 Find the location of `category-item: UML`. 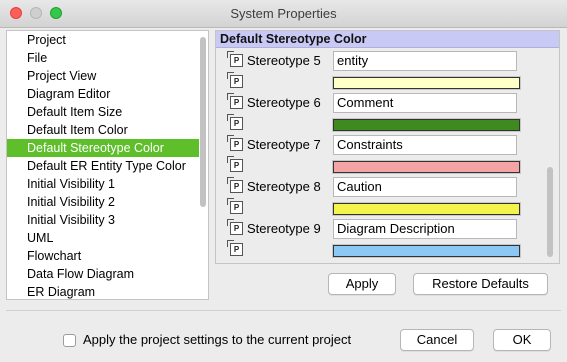

category-item: UML is located at coordinates (103, 238).